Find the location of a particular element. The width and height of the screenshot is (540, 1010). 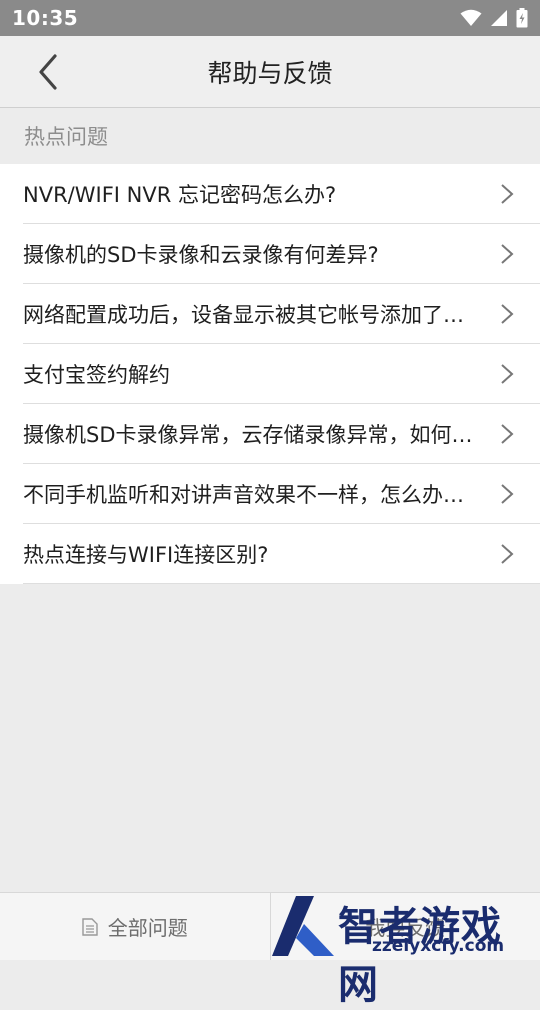

feedback-button: 我要反馈 is located at coordinates (405, 926).